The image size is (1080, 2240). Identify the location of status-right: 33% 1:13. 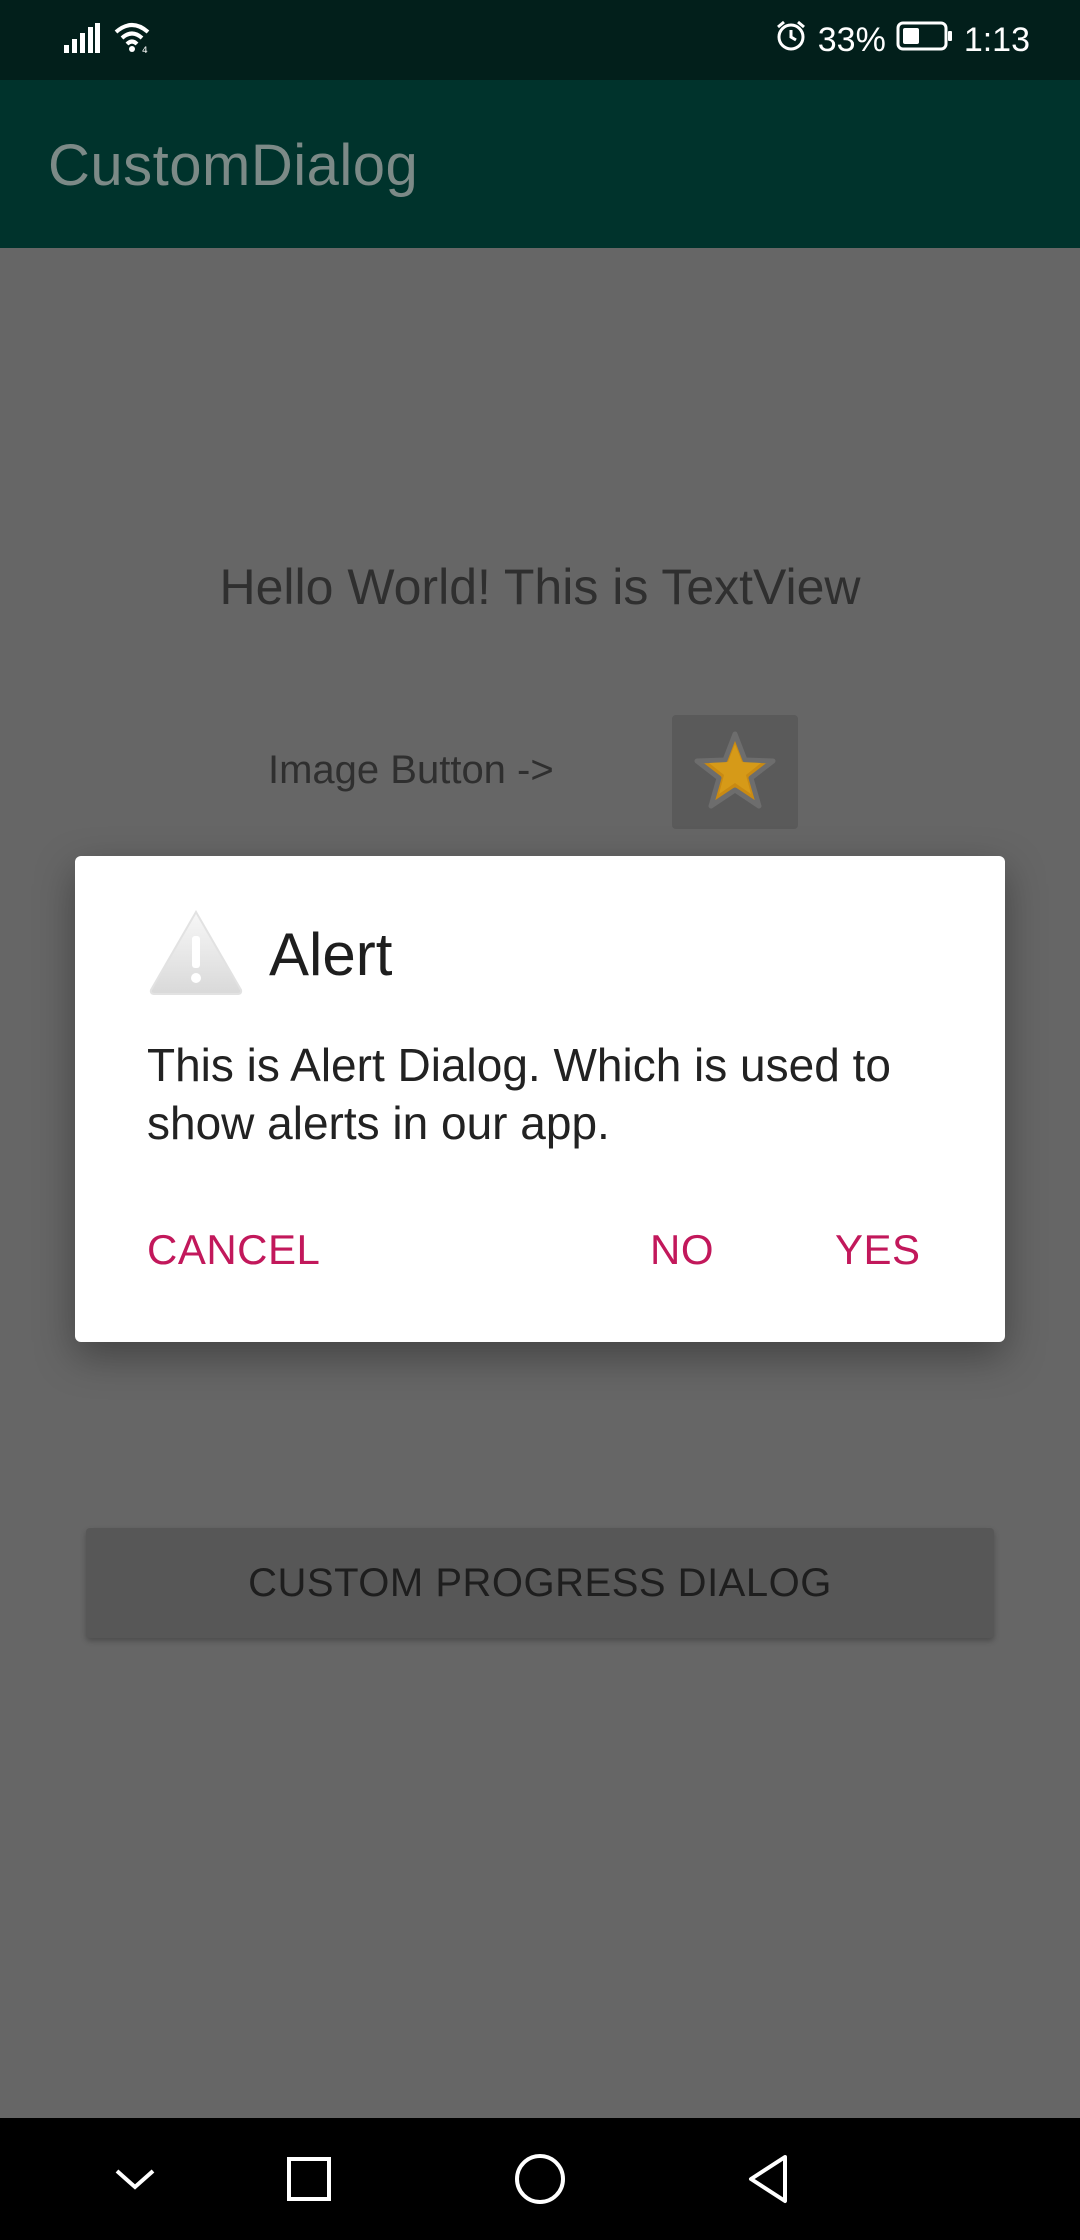
(902, 40).